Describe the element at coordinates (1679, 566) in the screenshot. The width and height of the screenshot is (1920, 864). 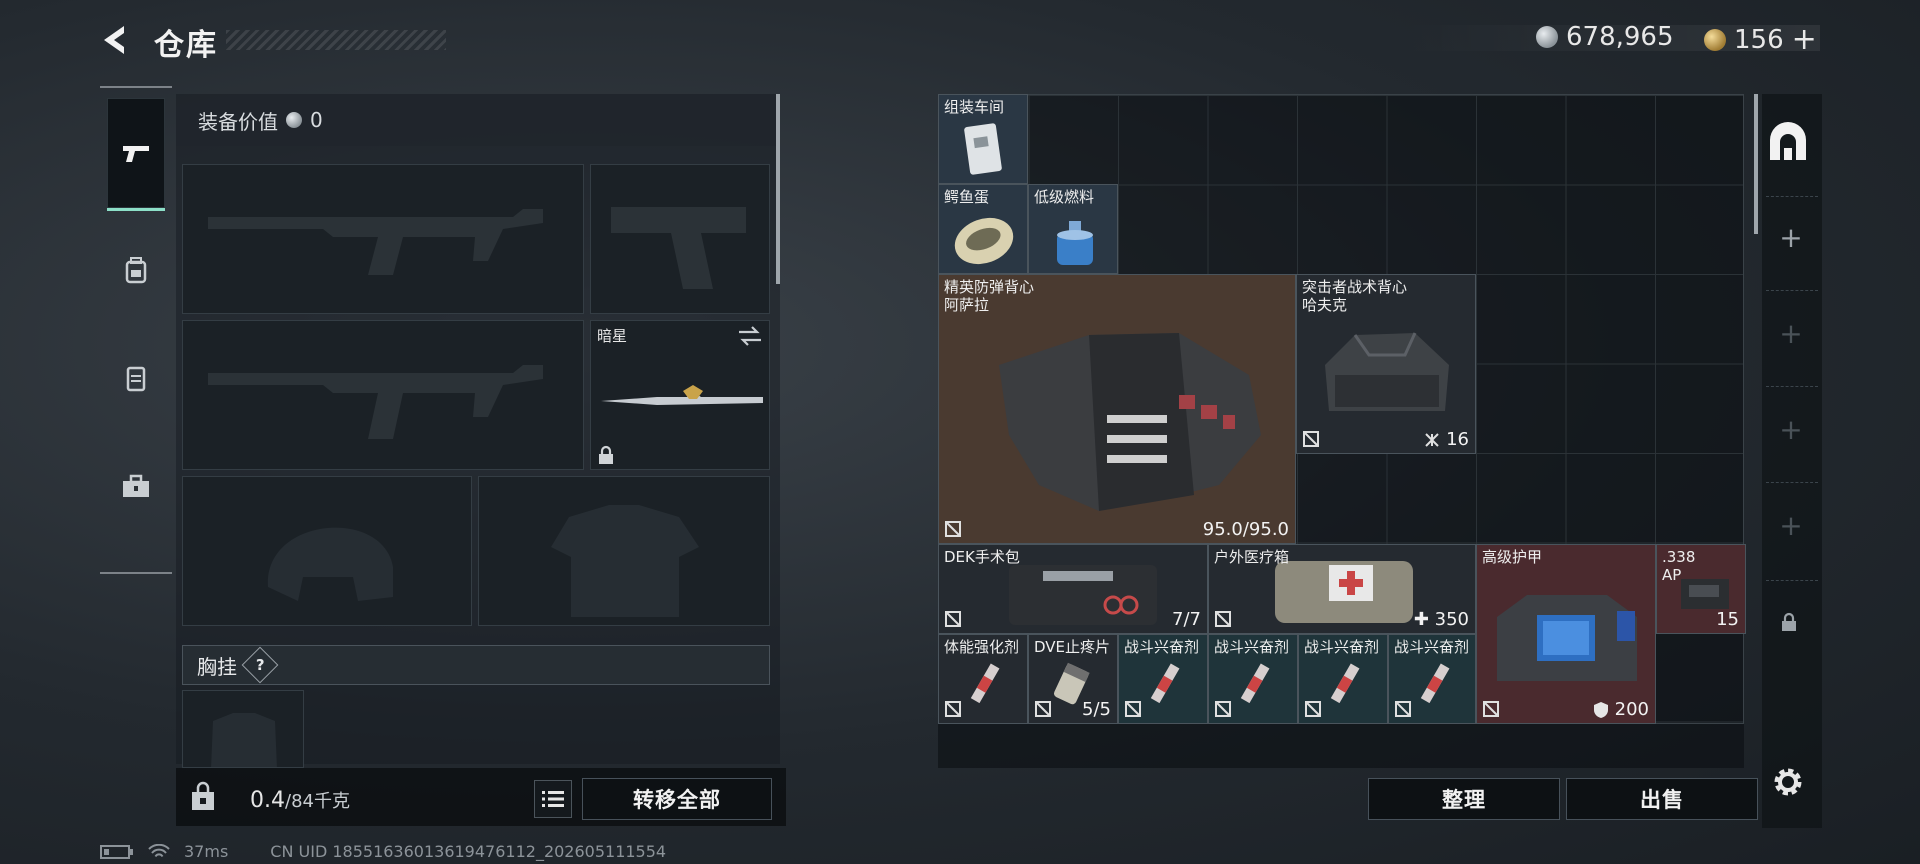
I see `item-name: .338 AP` at that location.